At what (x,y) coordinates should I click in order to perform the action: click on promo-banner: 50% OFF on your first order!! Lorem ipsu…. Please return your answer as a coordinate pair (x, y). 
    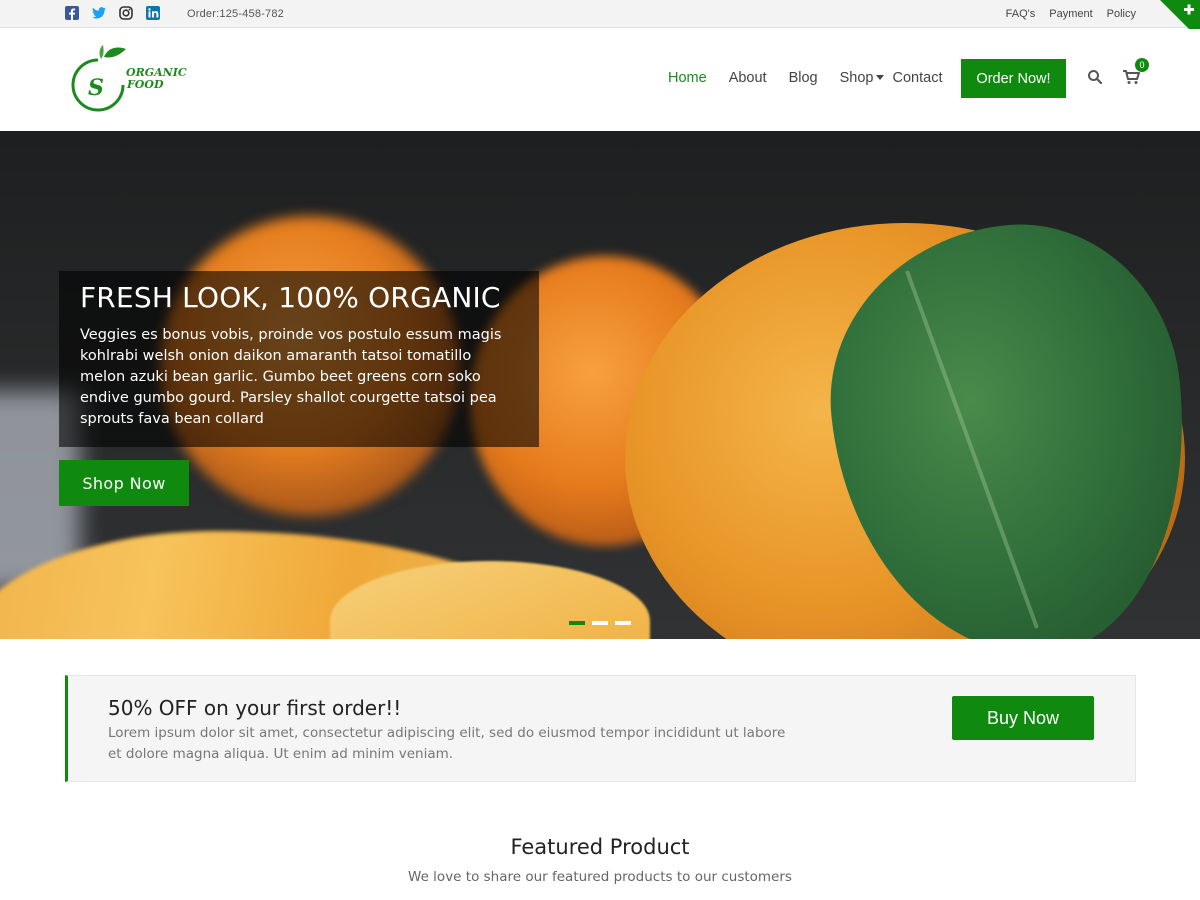
    Looking at the image, I should click on (600, 728).